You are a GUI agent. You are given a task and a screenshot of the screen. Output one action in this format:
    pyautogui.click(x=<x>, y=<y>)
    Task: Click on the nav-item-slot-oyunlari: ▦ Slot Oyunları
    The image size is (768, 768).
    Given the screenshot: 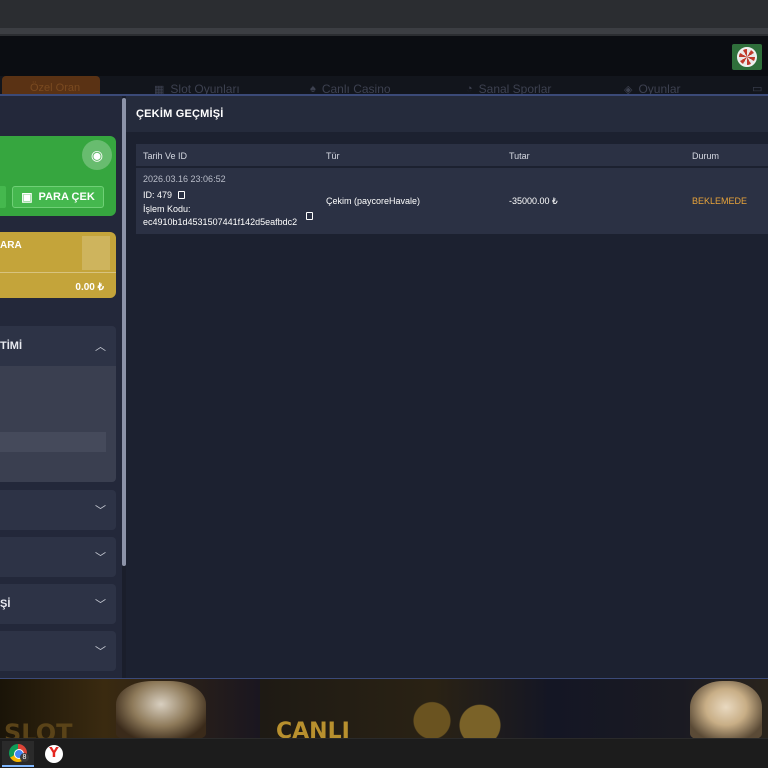 What is the action you would take?
    pyautogui.click(x=197, y=89)
    